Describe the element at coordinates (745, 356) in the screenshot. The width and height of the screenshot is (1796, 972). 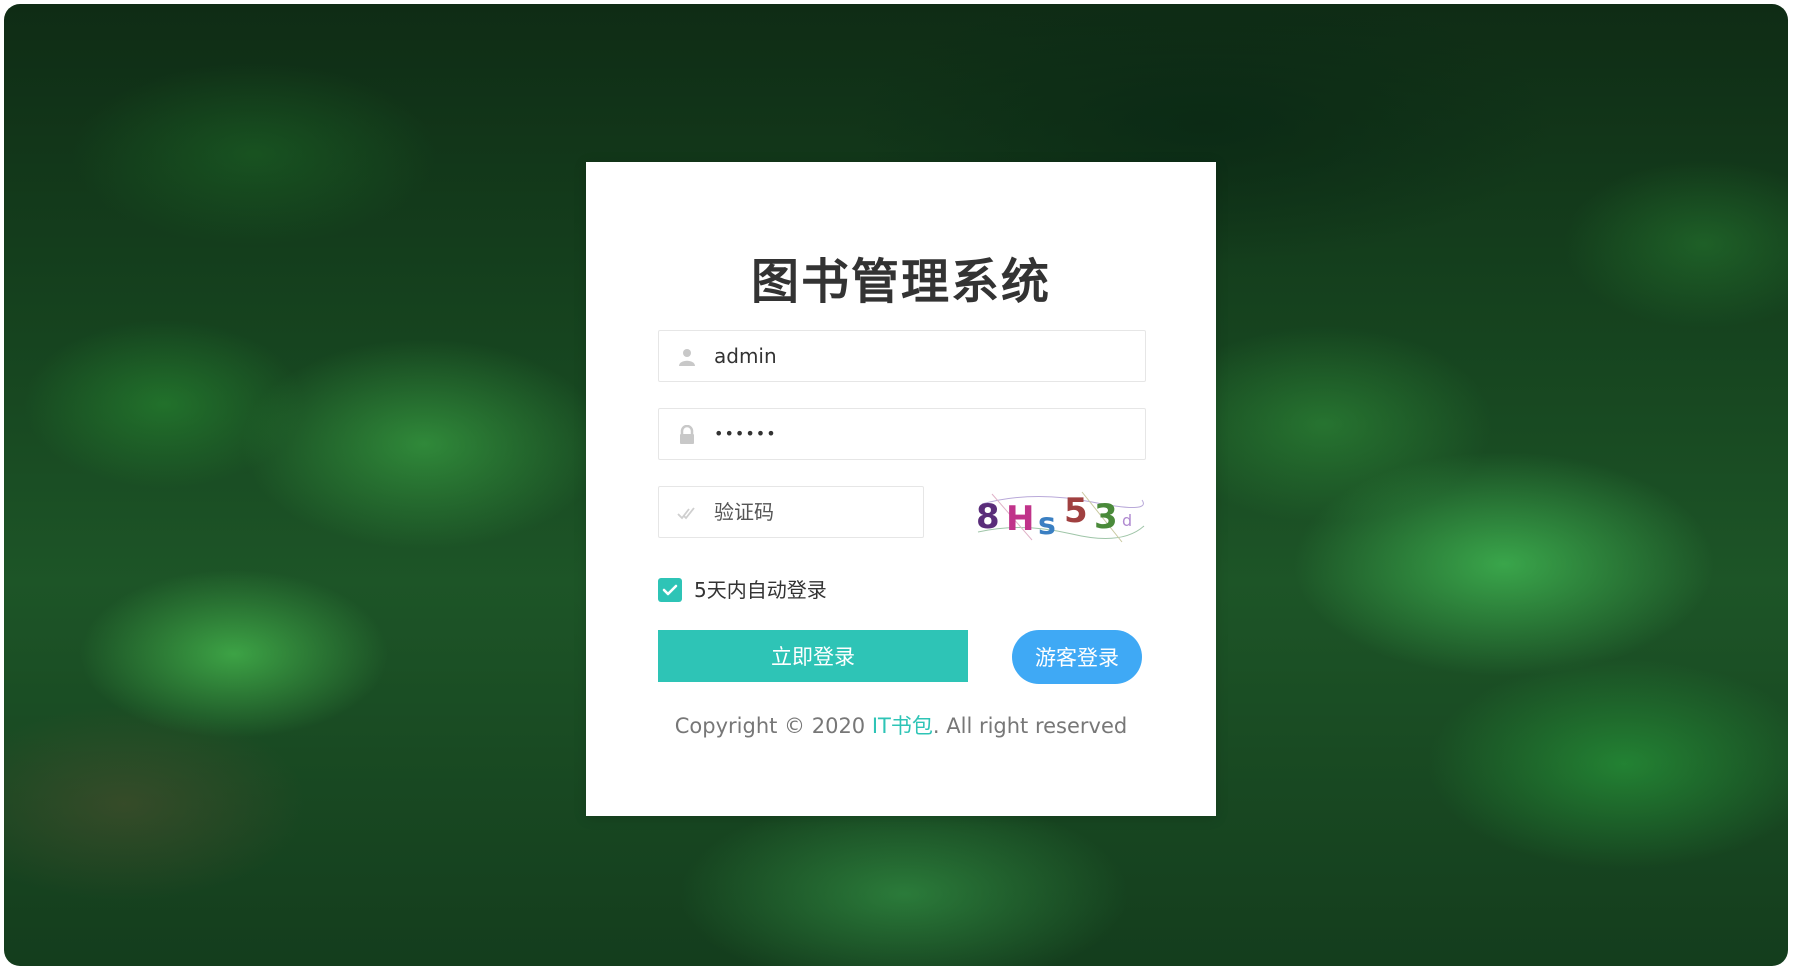
I see `username-value: admin` at that location.